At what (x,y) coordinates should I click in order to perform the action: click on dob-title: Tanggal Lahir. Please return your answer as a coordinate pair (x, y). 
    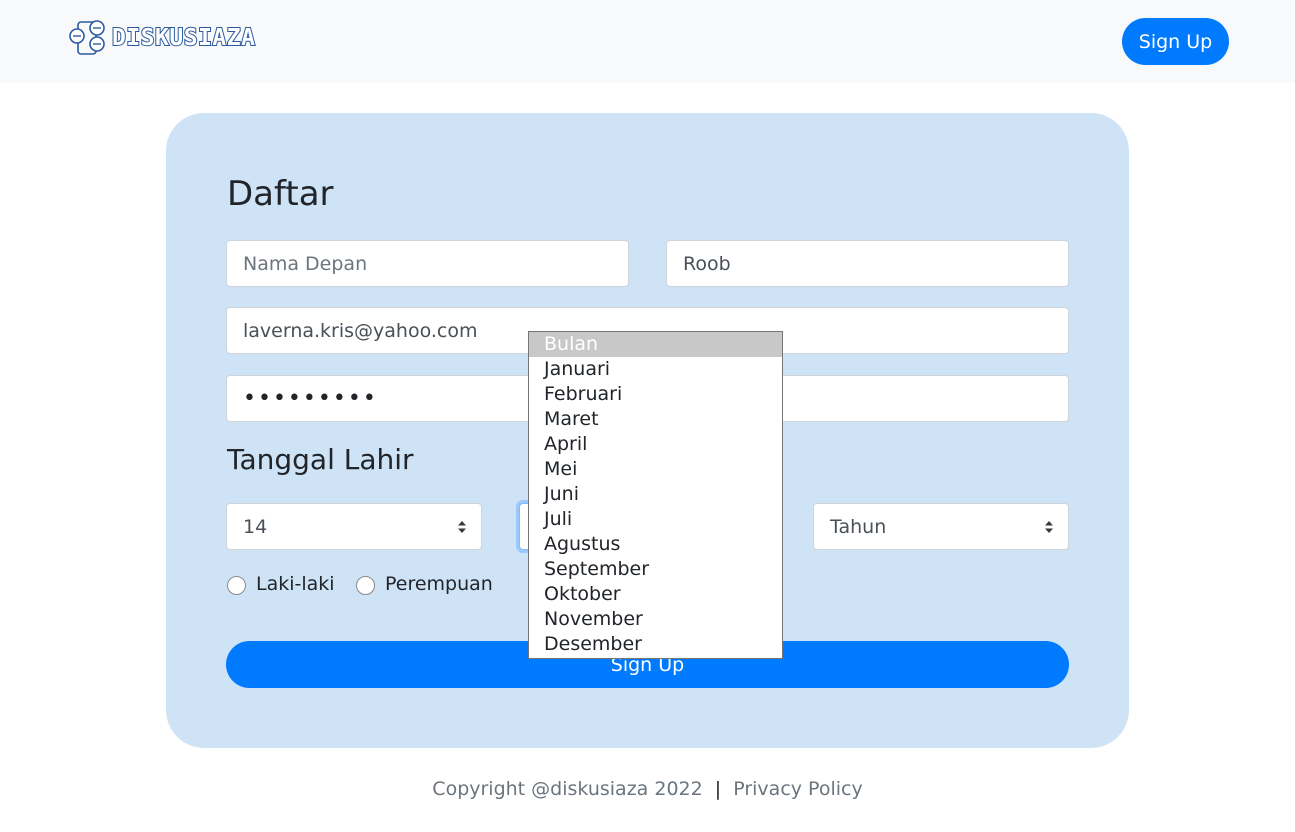
    Looking at the image, I should click on (320, 459).